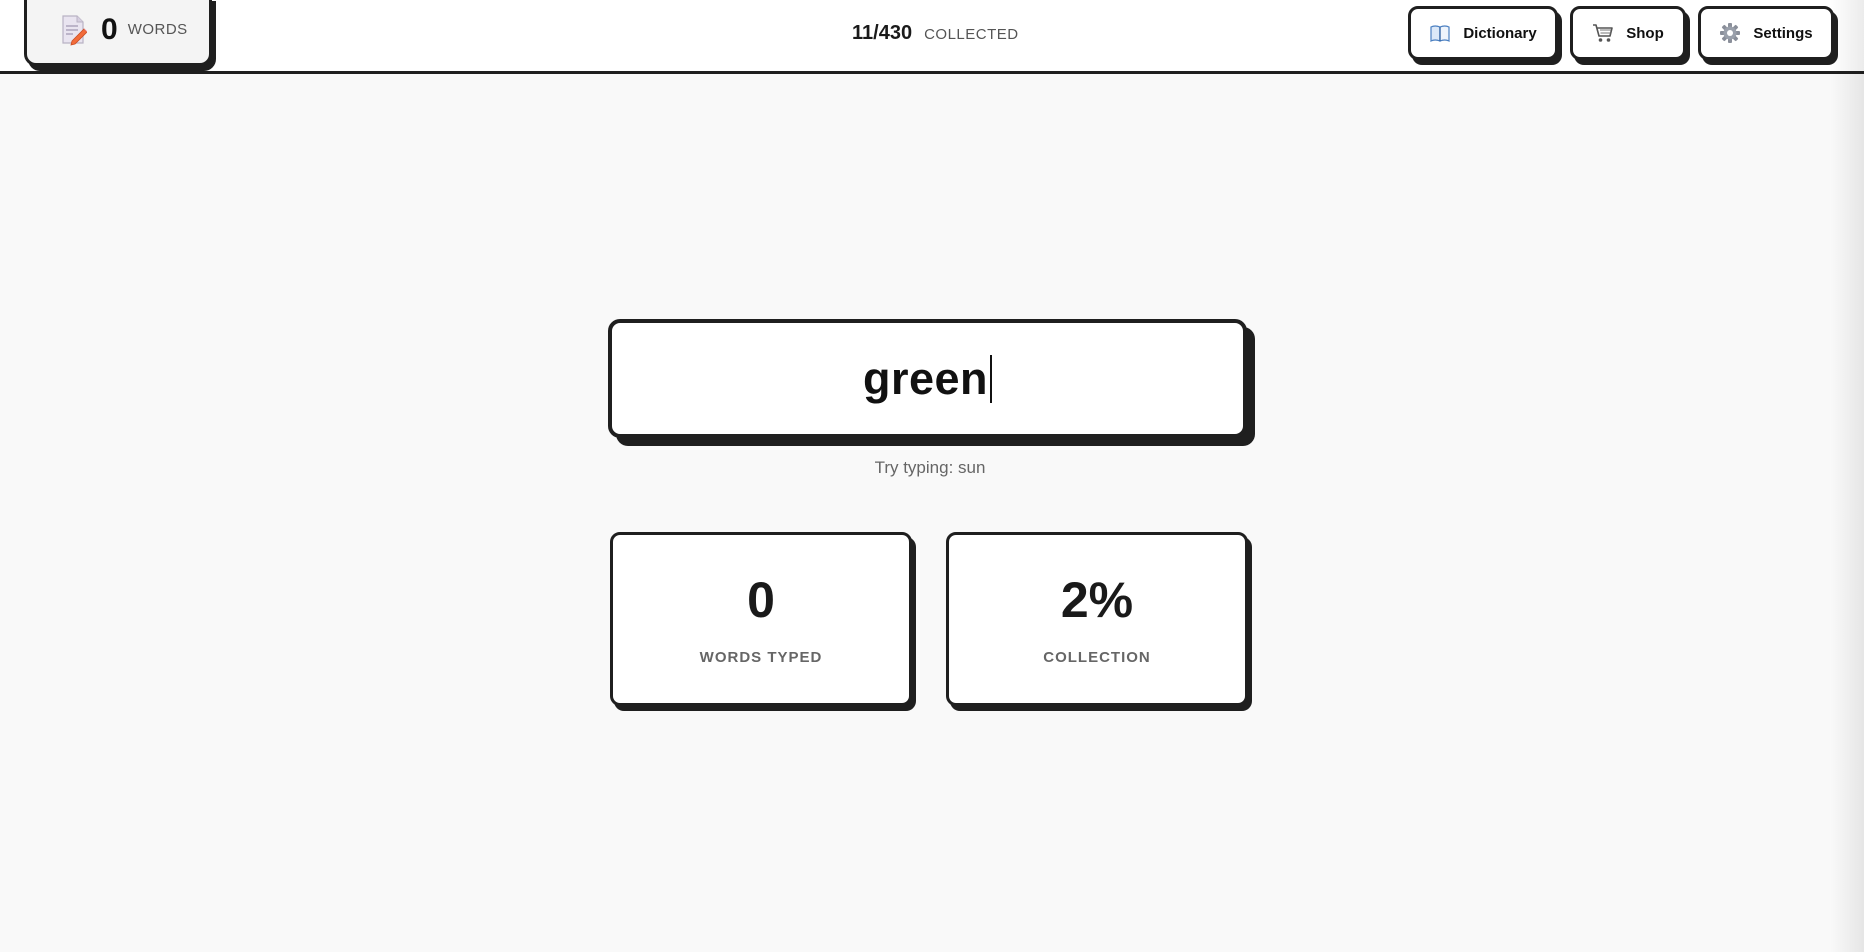  I want to click on typing-hint: Try typing: sun, so click(930, 467).